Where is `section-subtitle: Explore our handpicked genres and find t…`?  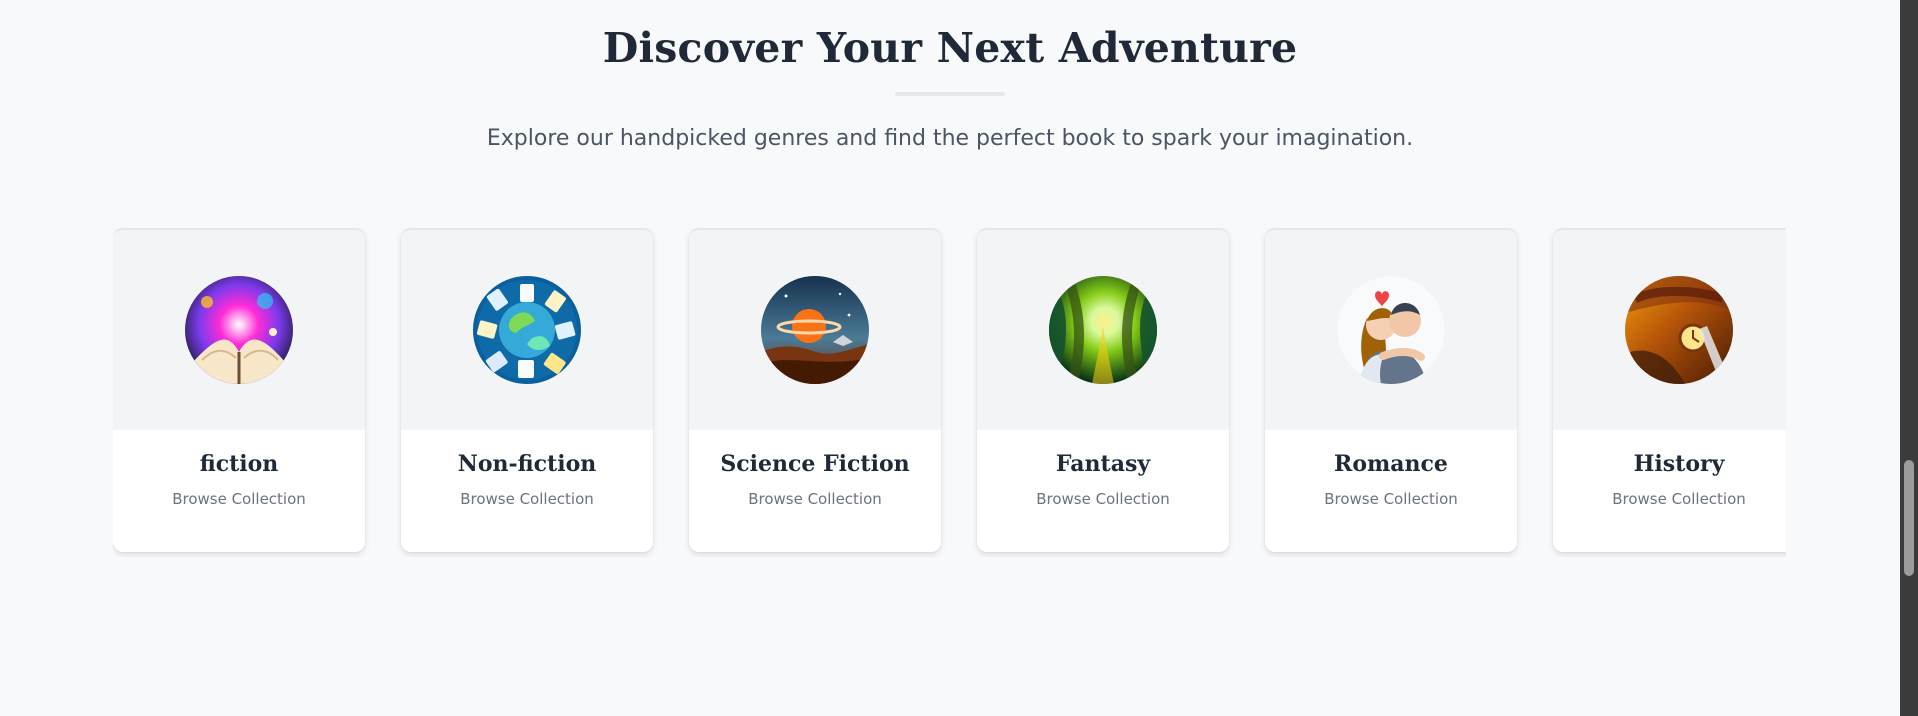 section-subtitle: Explore our handpicked genres and find t… is located at coordinates (950, 138).